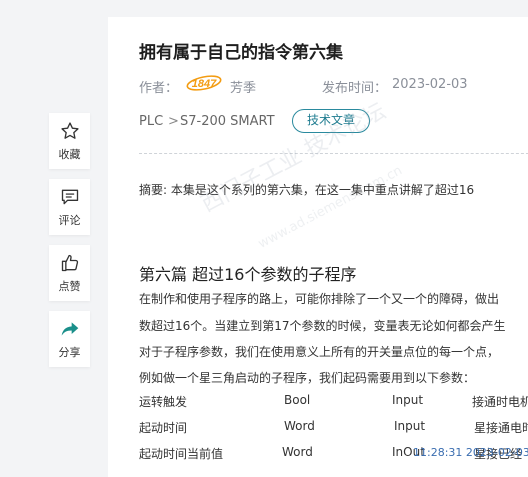 The image size is (528, 477). What do you see at coordinates (69, 329) in the screenshot?
I see `share-icon` at bounding box center [69, 329].